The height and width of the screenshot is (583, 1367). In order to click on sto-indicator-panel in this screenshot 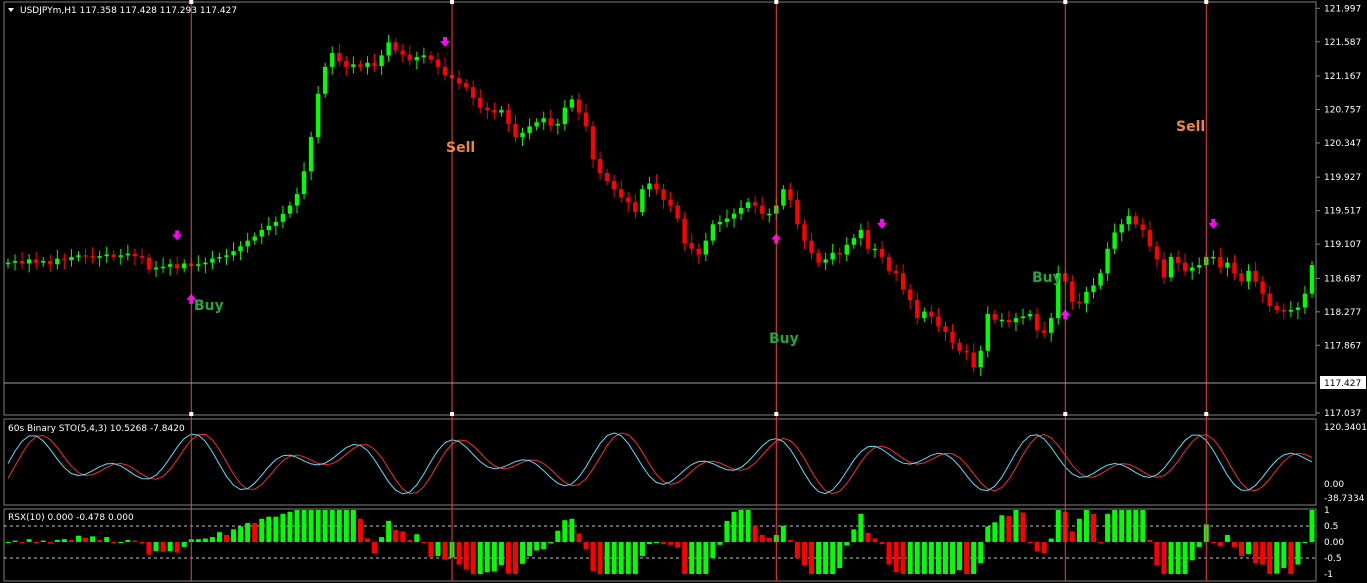, I will do `click(660, 462)`.